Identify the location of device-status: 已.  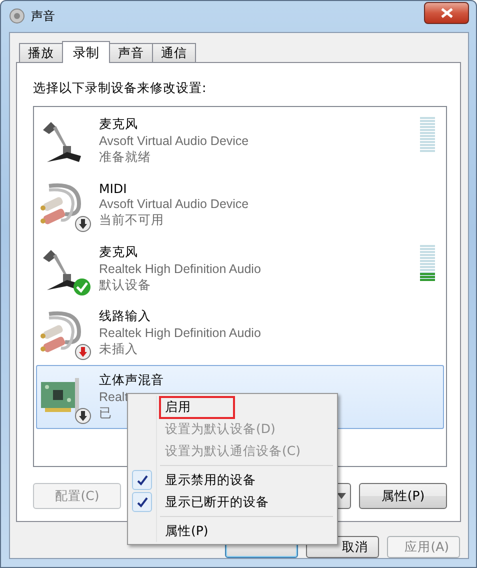
(105, 413).